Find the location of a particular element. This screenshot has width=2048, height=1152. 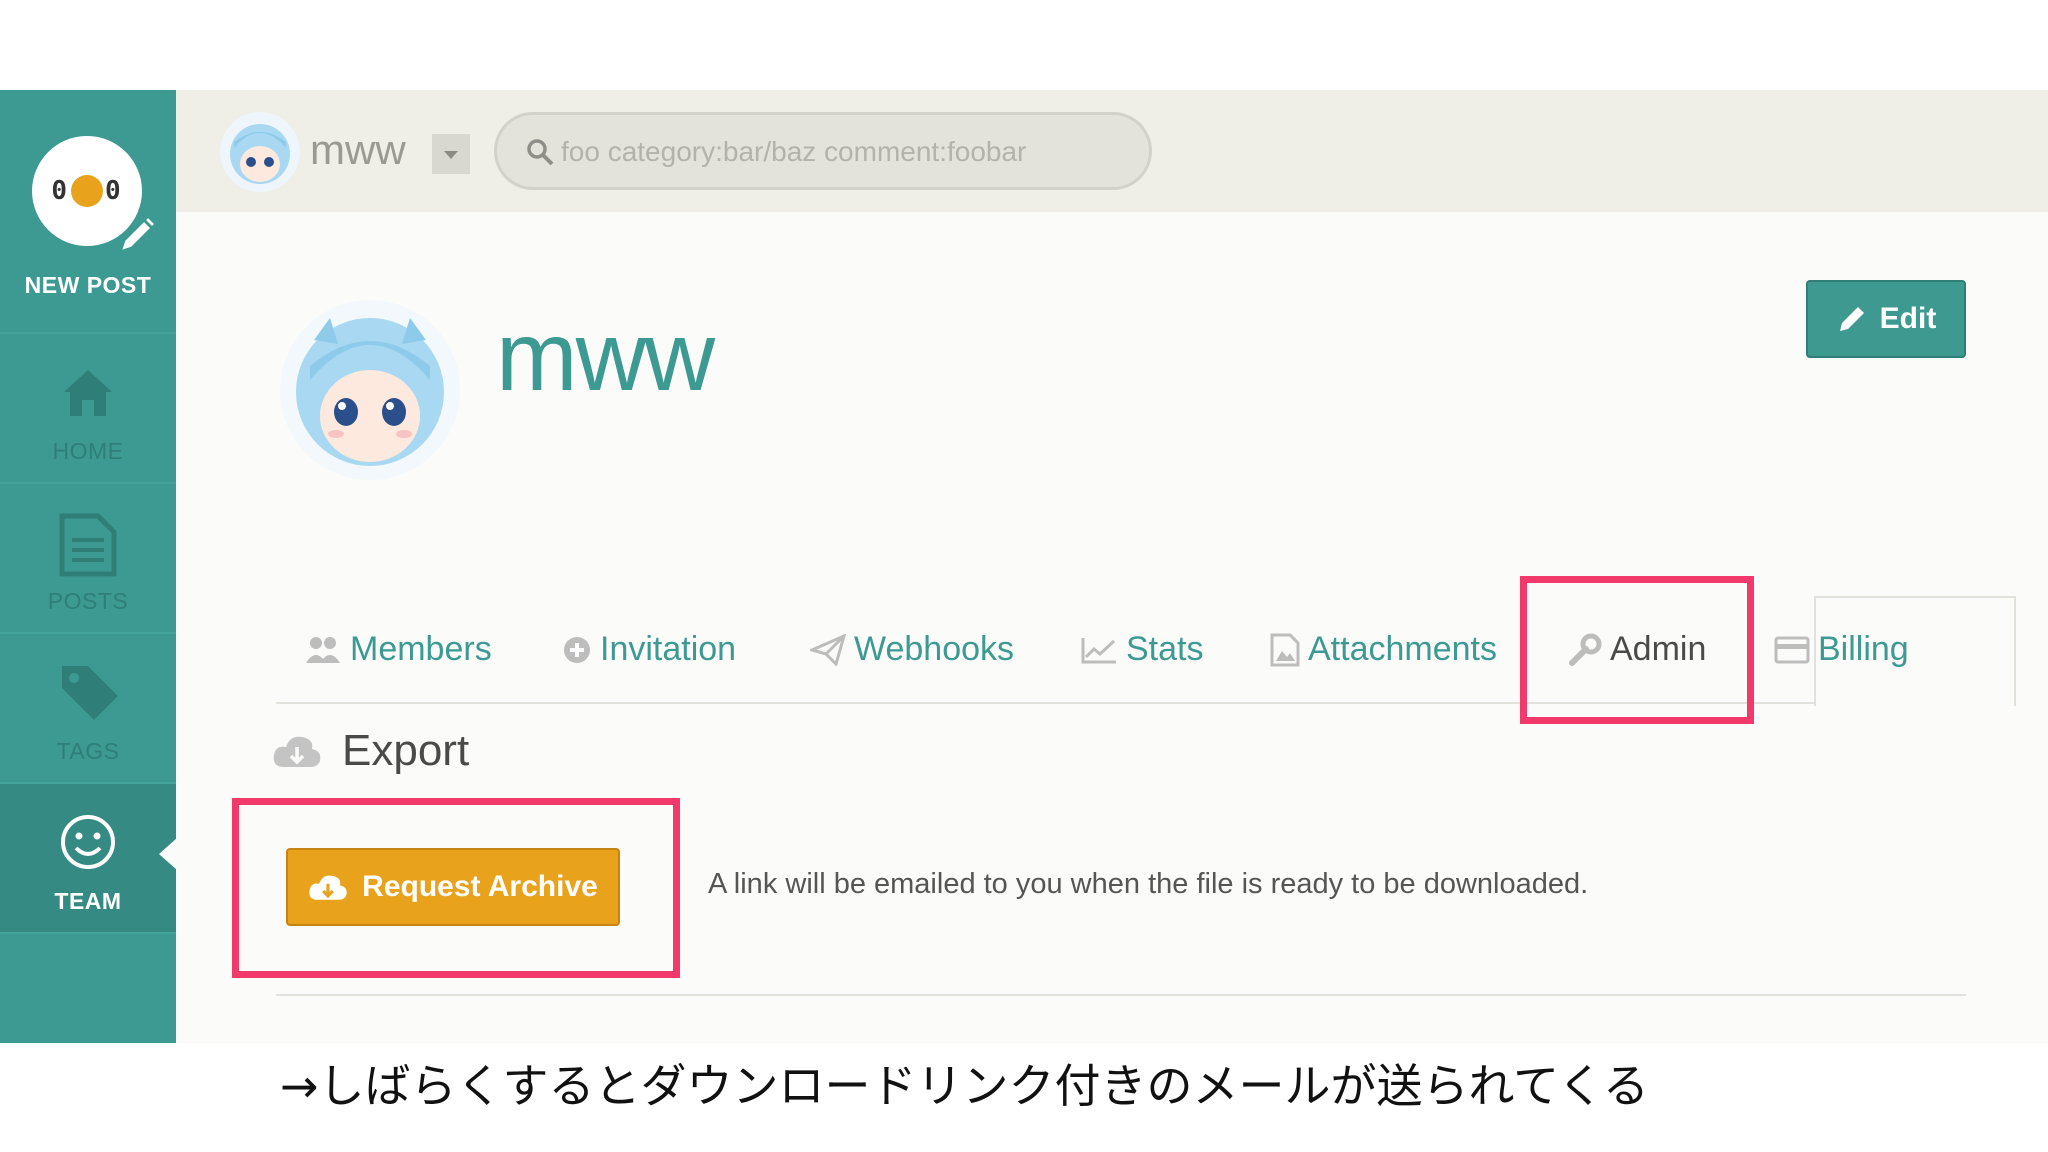

tag-icon is located at coordinates (90, 693).